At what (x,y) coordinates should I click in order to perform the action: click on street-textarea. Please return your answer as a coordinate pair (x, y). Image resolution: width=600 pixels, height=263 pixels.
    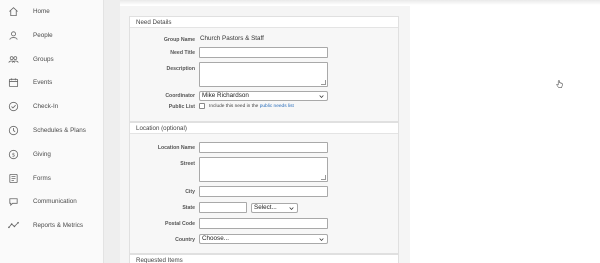
    Looking at the image, I should click on (263, 169).